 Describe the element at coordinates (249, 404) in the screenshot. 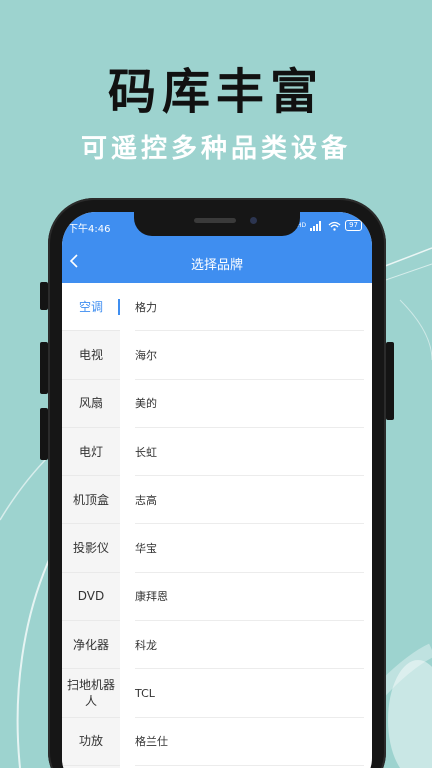

I see `brand-item-midea: 美的` at that location.